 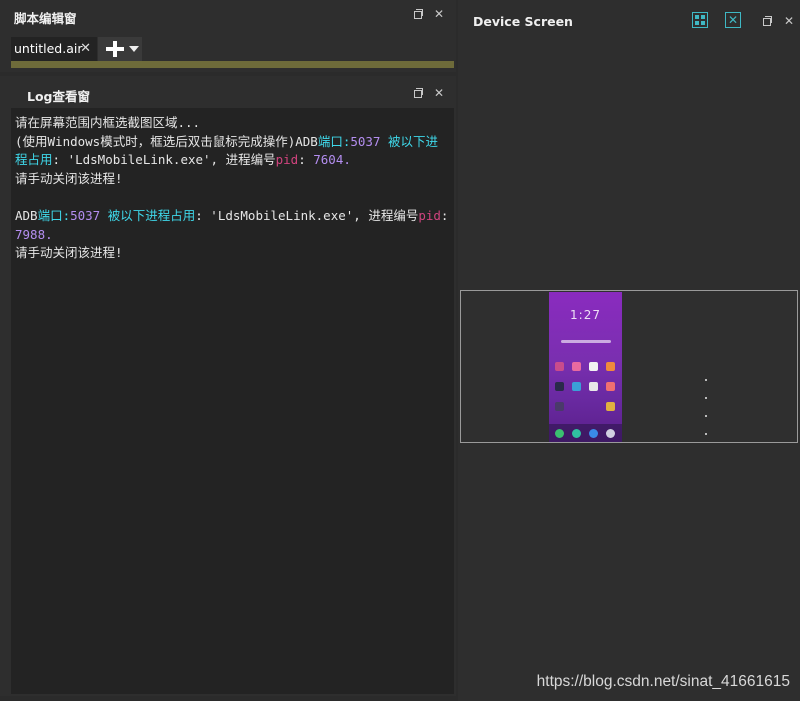 I want to click on script-editor-pane: 脚本编辑窗 ✕ untitled.air ✕, so click(x=228, y=36).